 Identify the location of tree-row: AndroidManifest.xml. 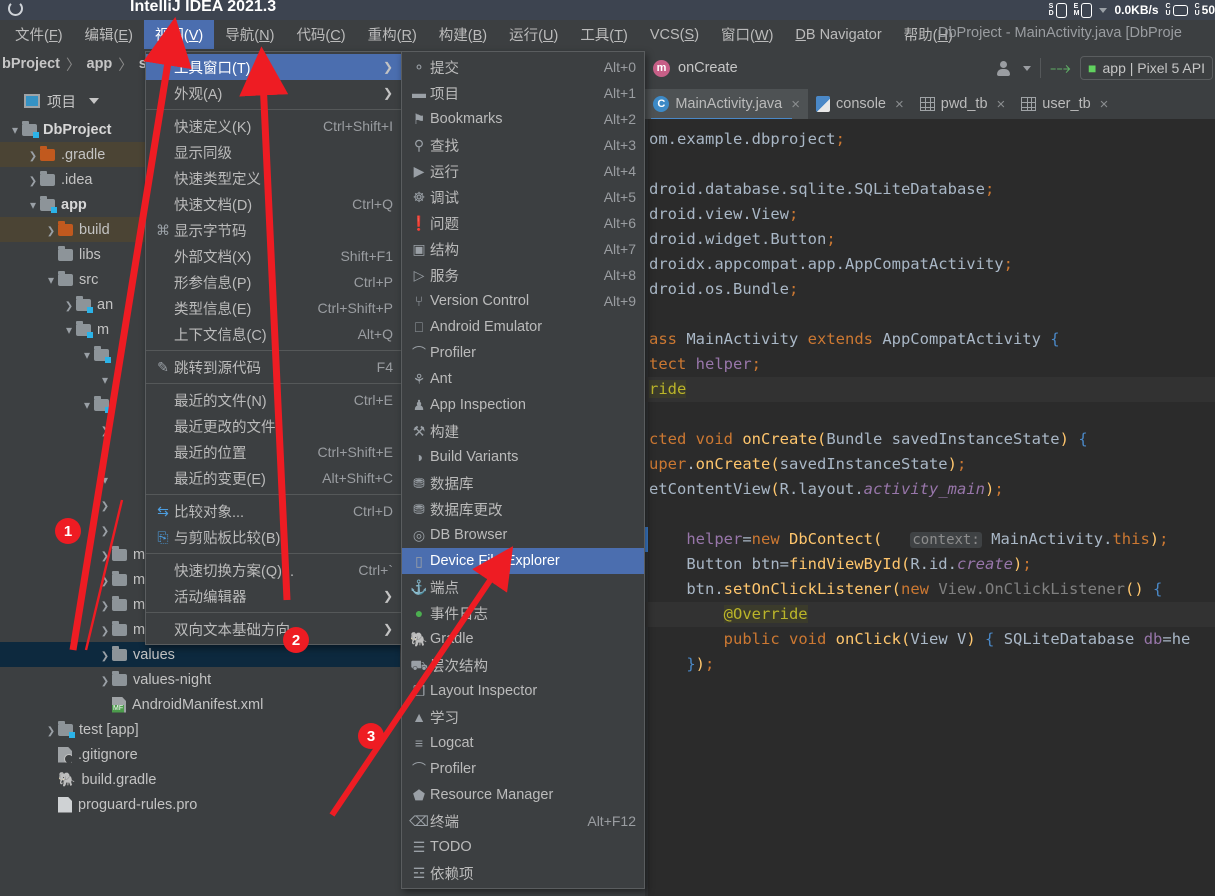
(200, 704).